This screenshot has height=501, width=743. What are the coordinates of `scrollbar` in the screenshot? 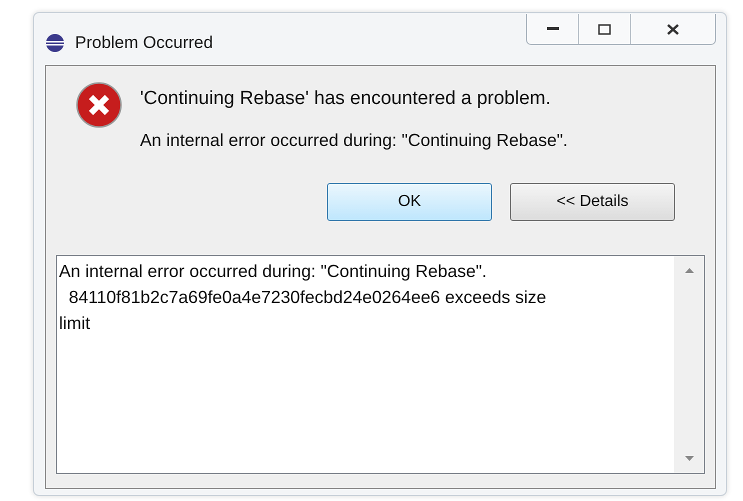 It's located at (689, 364).